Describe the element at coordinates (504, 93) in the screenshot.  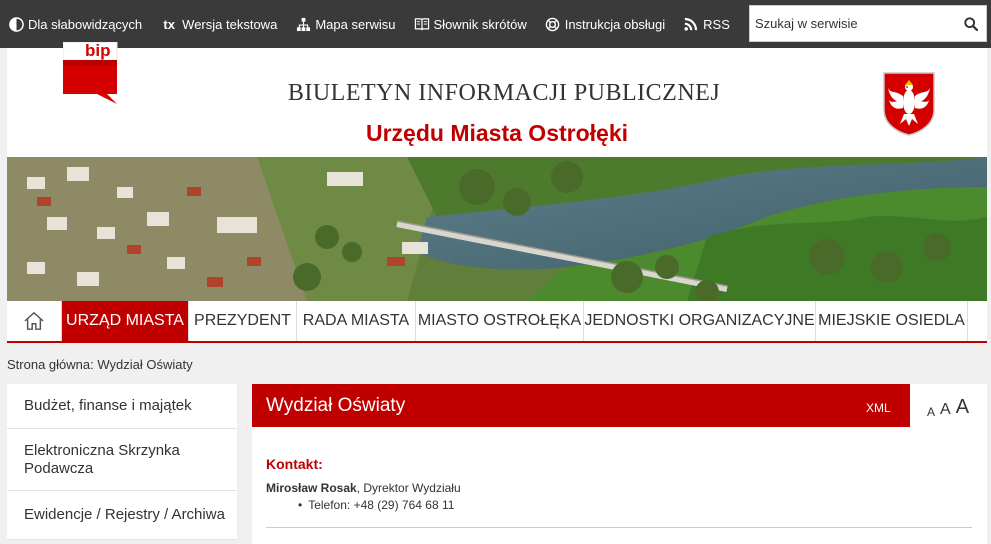
I see `site-title: BIULETYN INFORMACJI PUBLICZNEJ` at that location.